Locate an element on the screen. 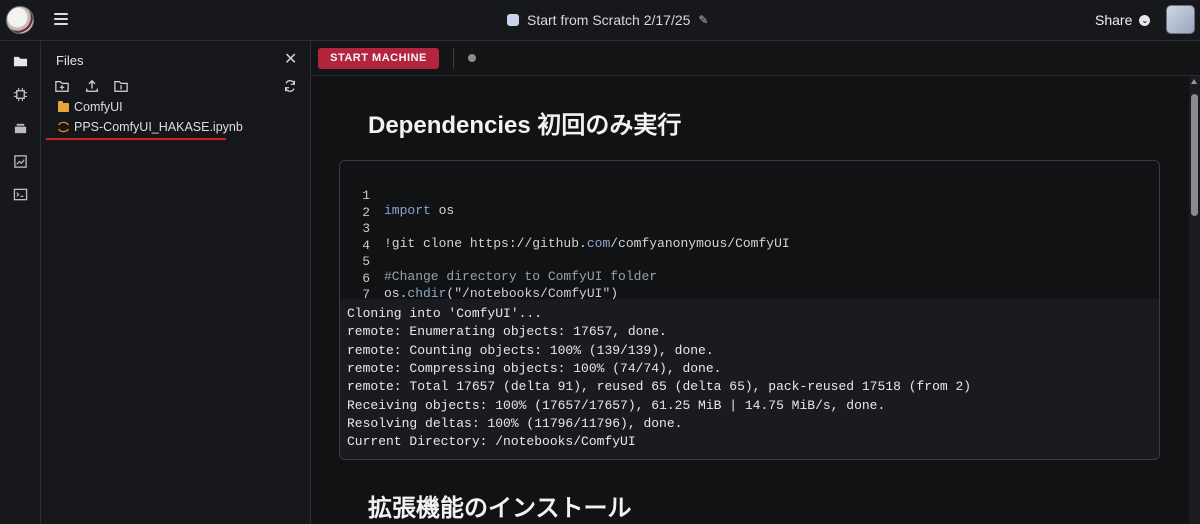 Image resolution: width=1200 pixels, height=524 pixels. user-avatar is located at coordinates (1180, 19).